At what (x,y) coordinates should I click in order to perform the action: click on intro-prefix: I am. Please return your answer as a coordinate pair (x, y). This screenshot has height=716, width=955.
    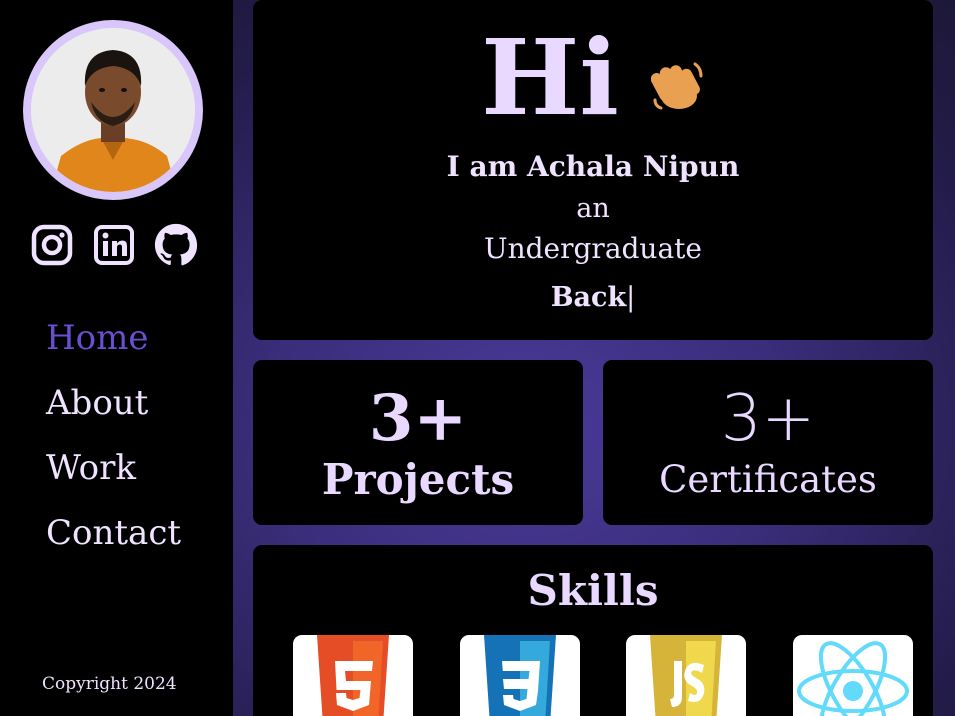
    Looking at the image, I should click on (487, 166).